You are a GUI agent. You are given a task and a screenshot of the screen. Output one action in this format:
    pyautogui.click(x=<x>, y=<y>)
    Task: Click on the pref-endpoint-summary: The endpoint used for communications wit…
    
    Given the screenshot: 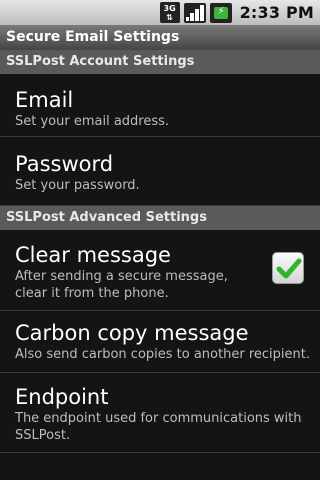 What is the action you would take?
    pyautogui.click(x=158, y=427)
    